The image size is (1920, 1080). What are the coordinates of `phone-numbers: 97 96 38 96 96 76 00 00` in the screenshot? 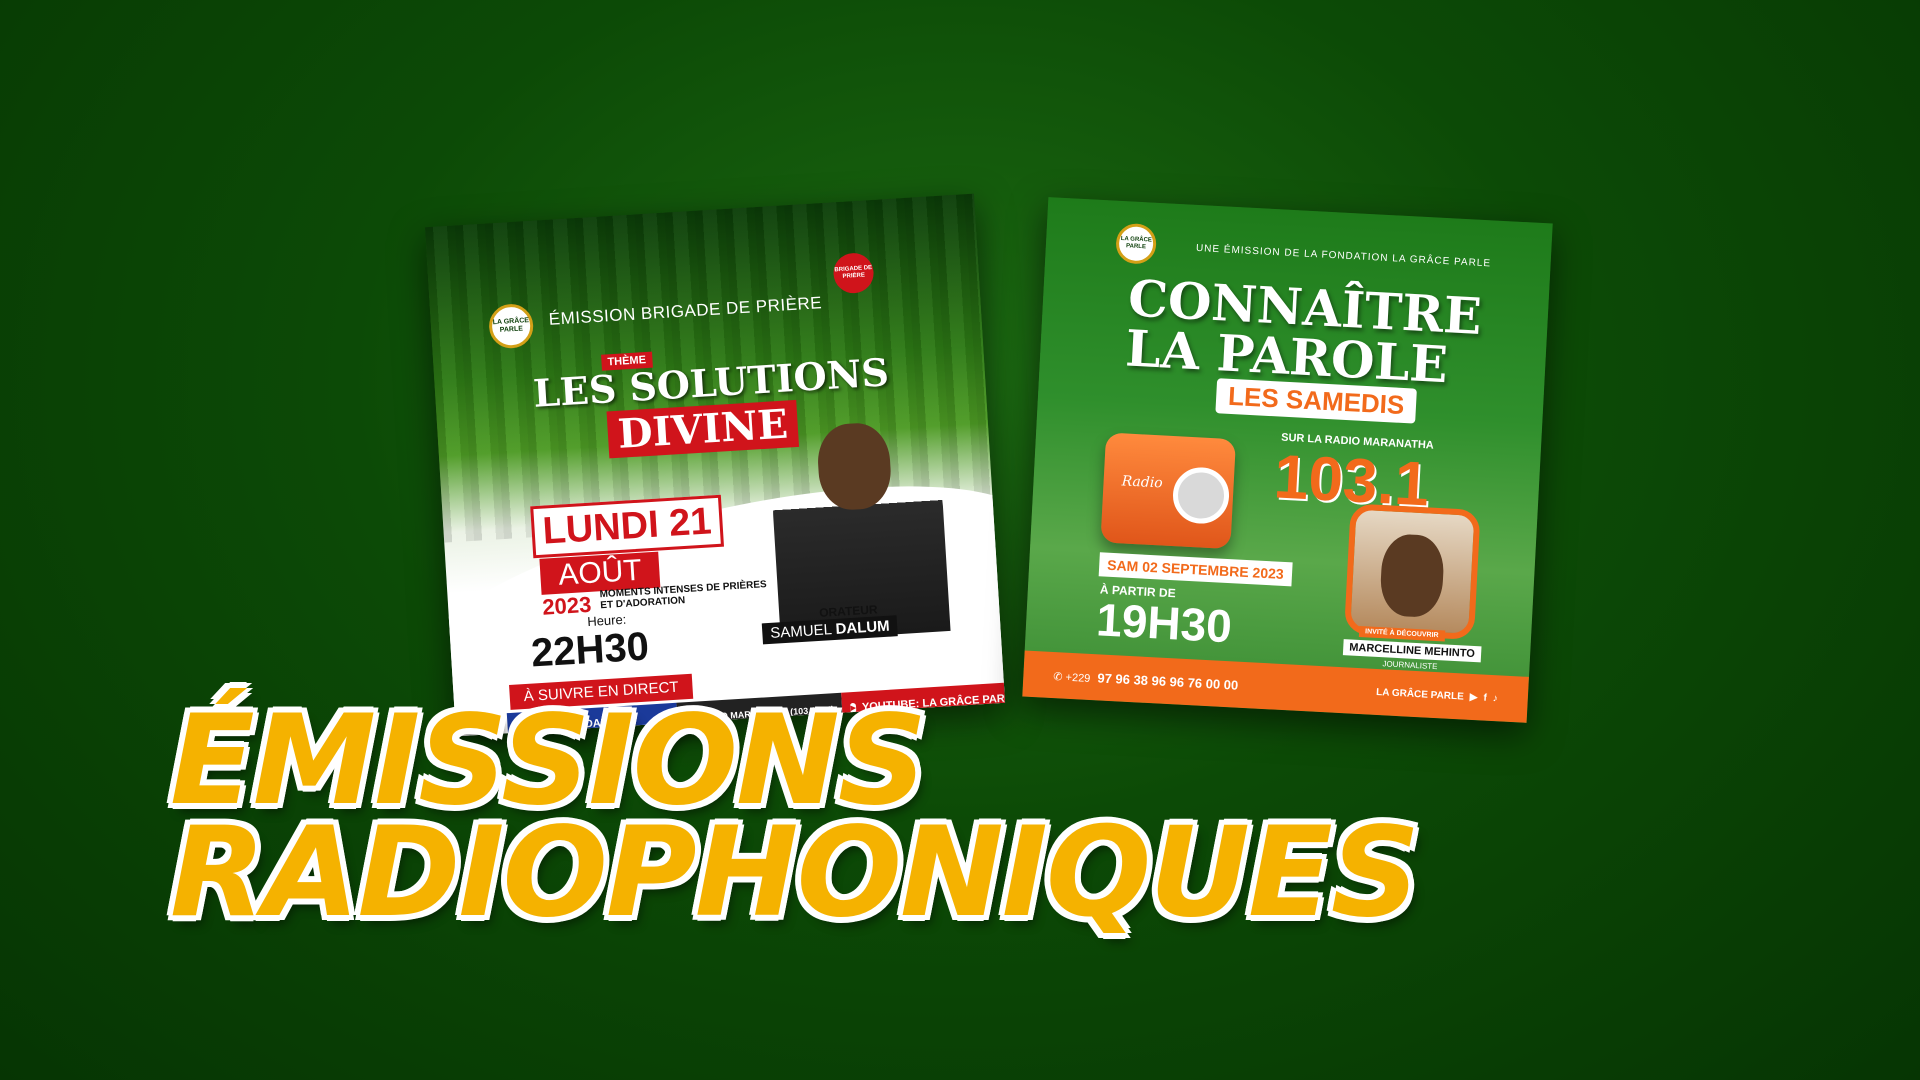 It's located at (1168, 681).